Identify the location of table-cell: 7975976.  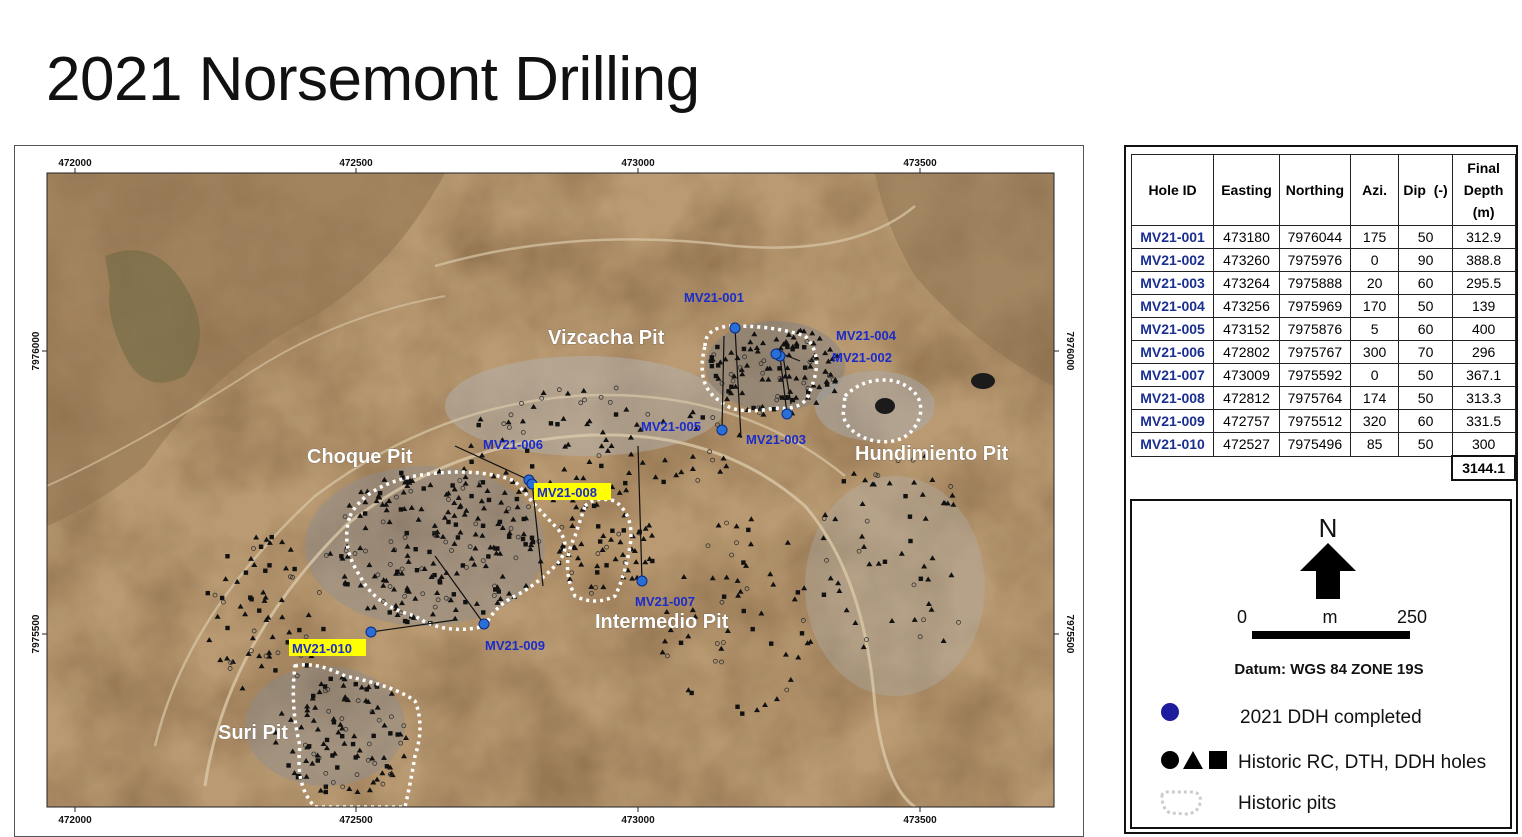
(1314, 260).